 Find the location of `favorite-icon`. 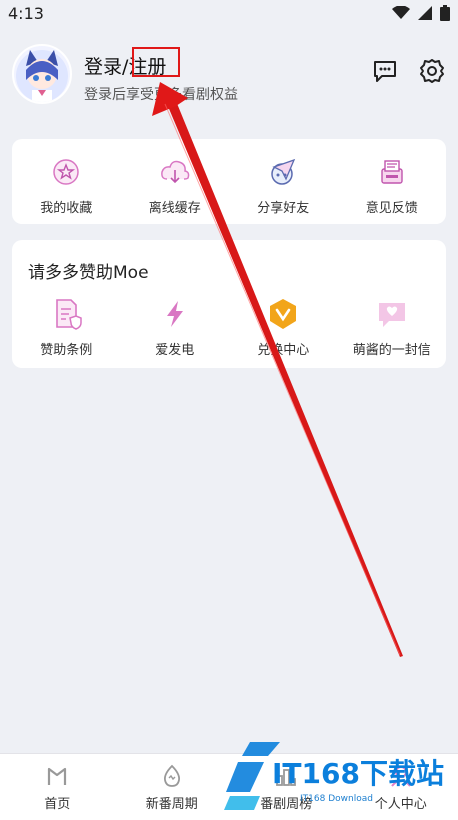

favorite-icon is located at coordinates (66, 172).